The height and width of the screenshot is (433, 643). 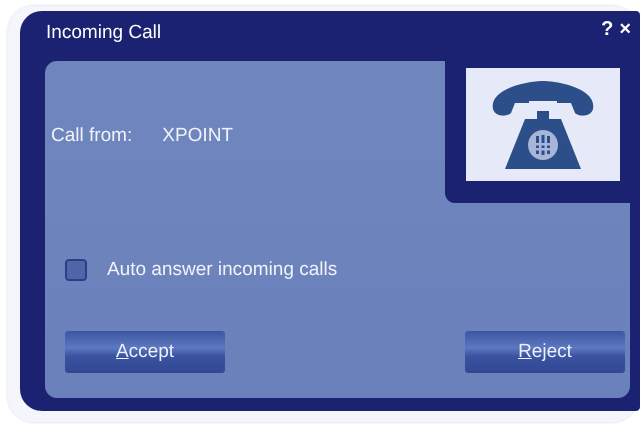 What do you see at coordinates (91, 136) in the screenshot?
I see `caller-label: Call from:` at bounding box center [91, 136].